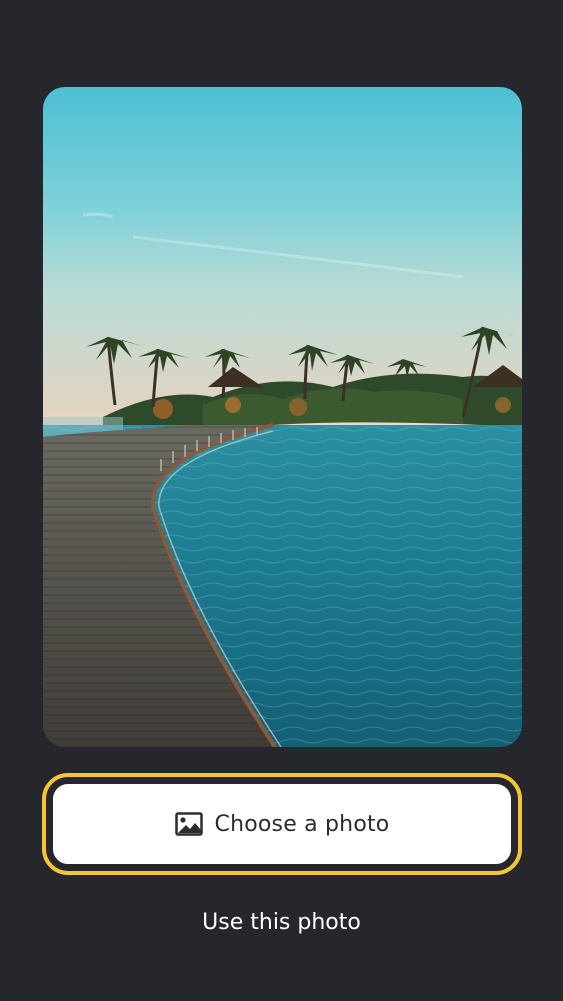 Image resolution: width=563 pixels, height=1001 pixels. What do you see at coordinates (188, 824) in the screenshot?
I see `image-icon` at bounding box center [188, 824].